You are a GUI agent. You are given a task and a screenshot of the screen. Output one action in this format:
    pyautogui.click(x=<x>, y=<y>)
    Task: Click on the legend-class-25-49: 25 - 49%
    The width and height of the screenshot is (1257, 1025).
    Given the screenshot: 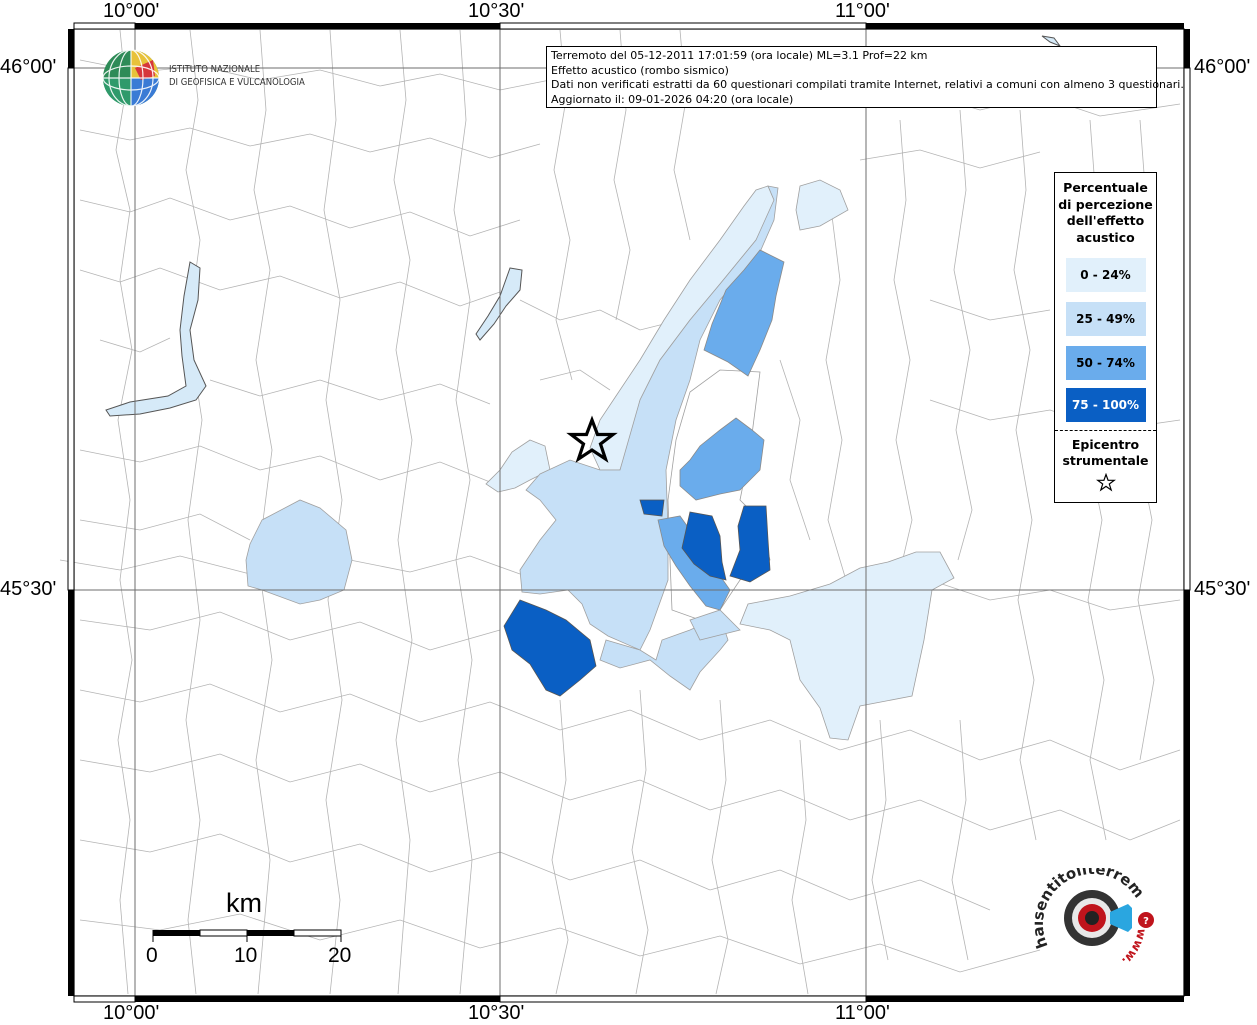 What is the action you would take?
    pyautogui.click(x=1105, y=319)
    